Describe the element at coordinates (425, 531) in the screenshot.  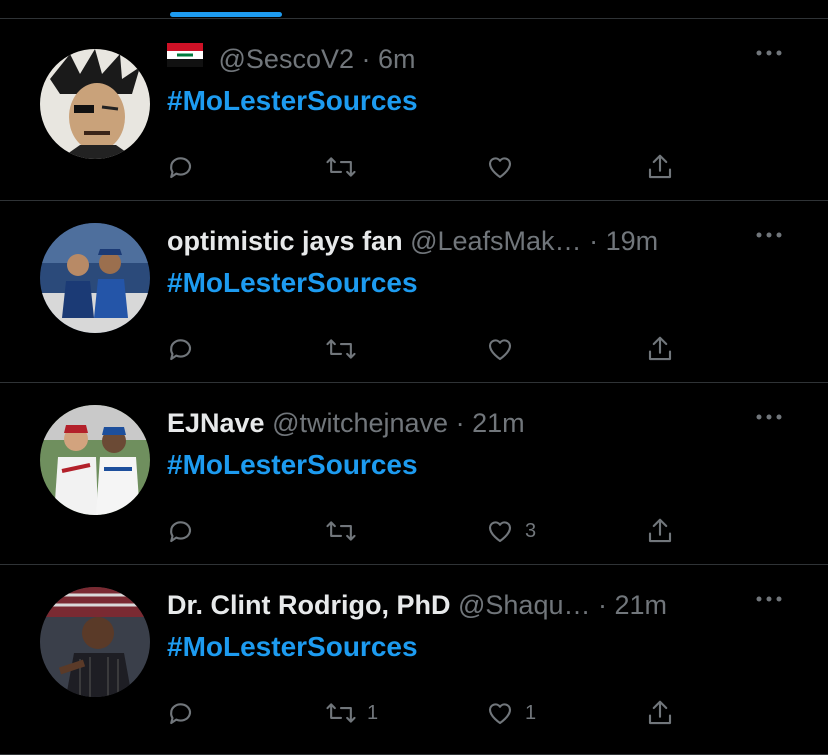
I see `tweet-actions: 3` at that location.